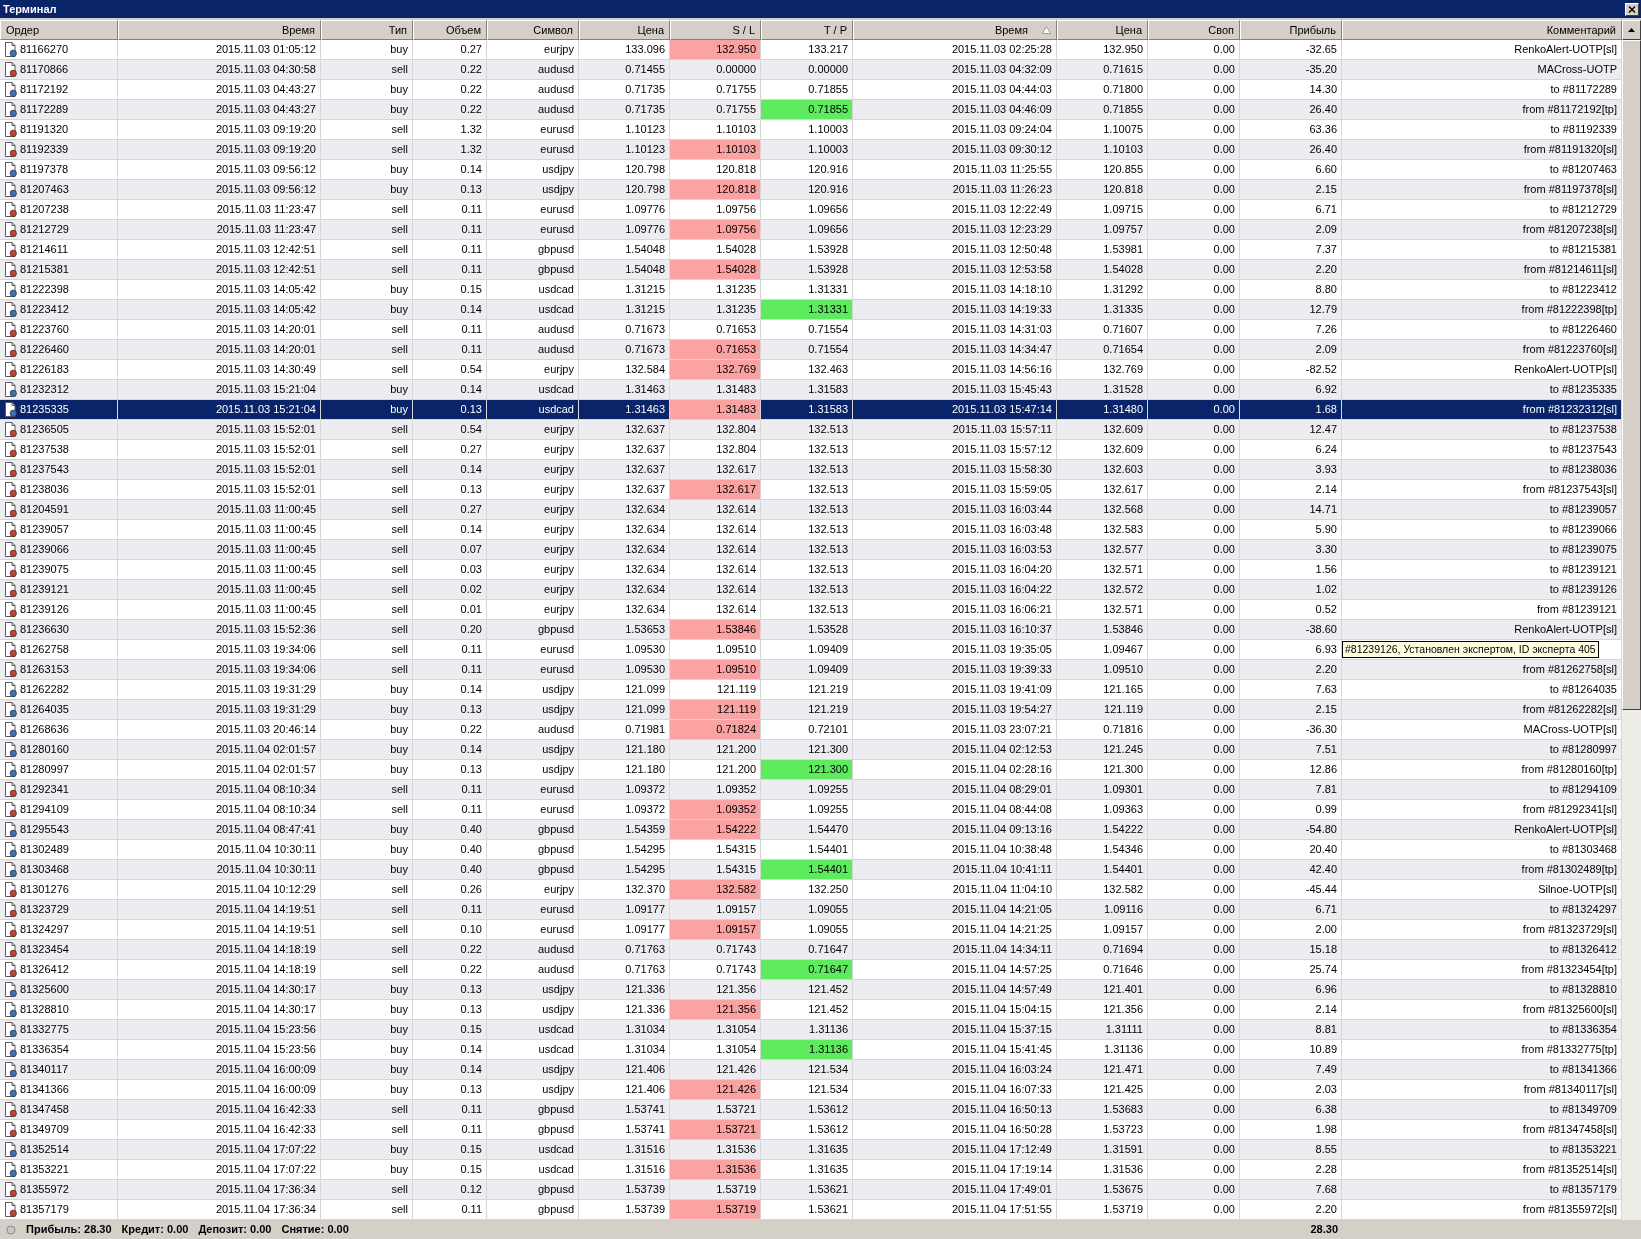 Image resolution: width=1641 pixels, height=1239 pixels. What do you see at coordinates (811, 1070) in the screenshot?
I see `table-row: 81340117 2015.11.04 16:00:09 buy 0.14 usdjpy 121.406 121.426 121.534 2015.11.04 16:03:24 121.471 0.00 7.49 to #81341366` at bounding box center [811, 1070].